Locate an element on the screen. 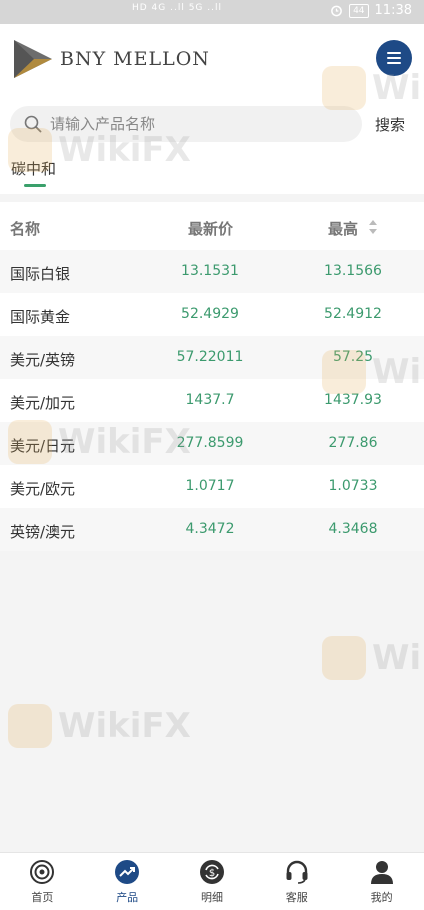 The image size is (424, 910). cell-high: 57.25 is located at coordinates (353, 357).